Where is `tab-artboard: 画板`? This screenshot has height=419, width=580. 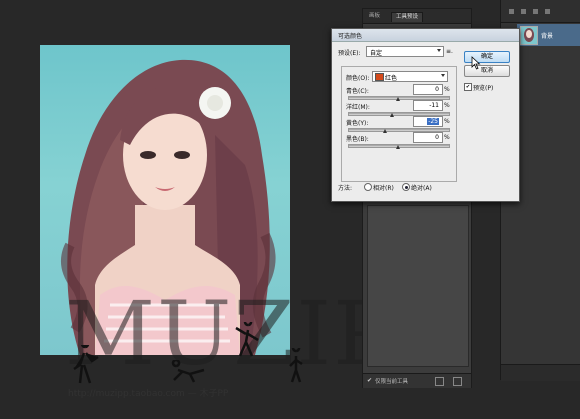
tab-artboard: 画板 is located at coordinates (374, 16).